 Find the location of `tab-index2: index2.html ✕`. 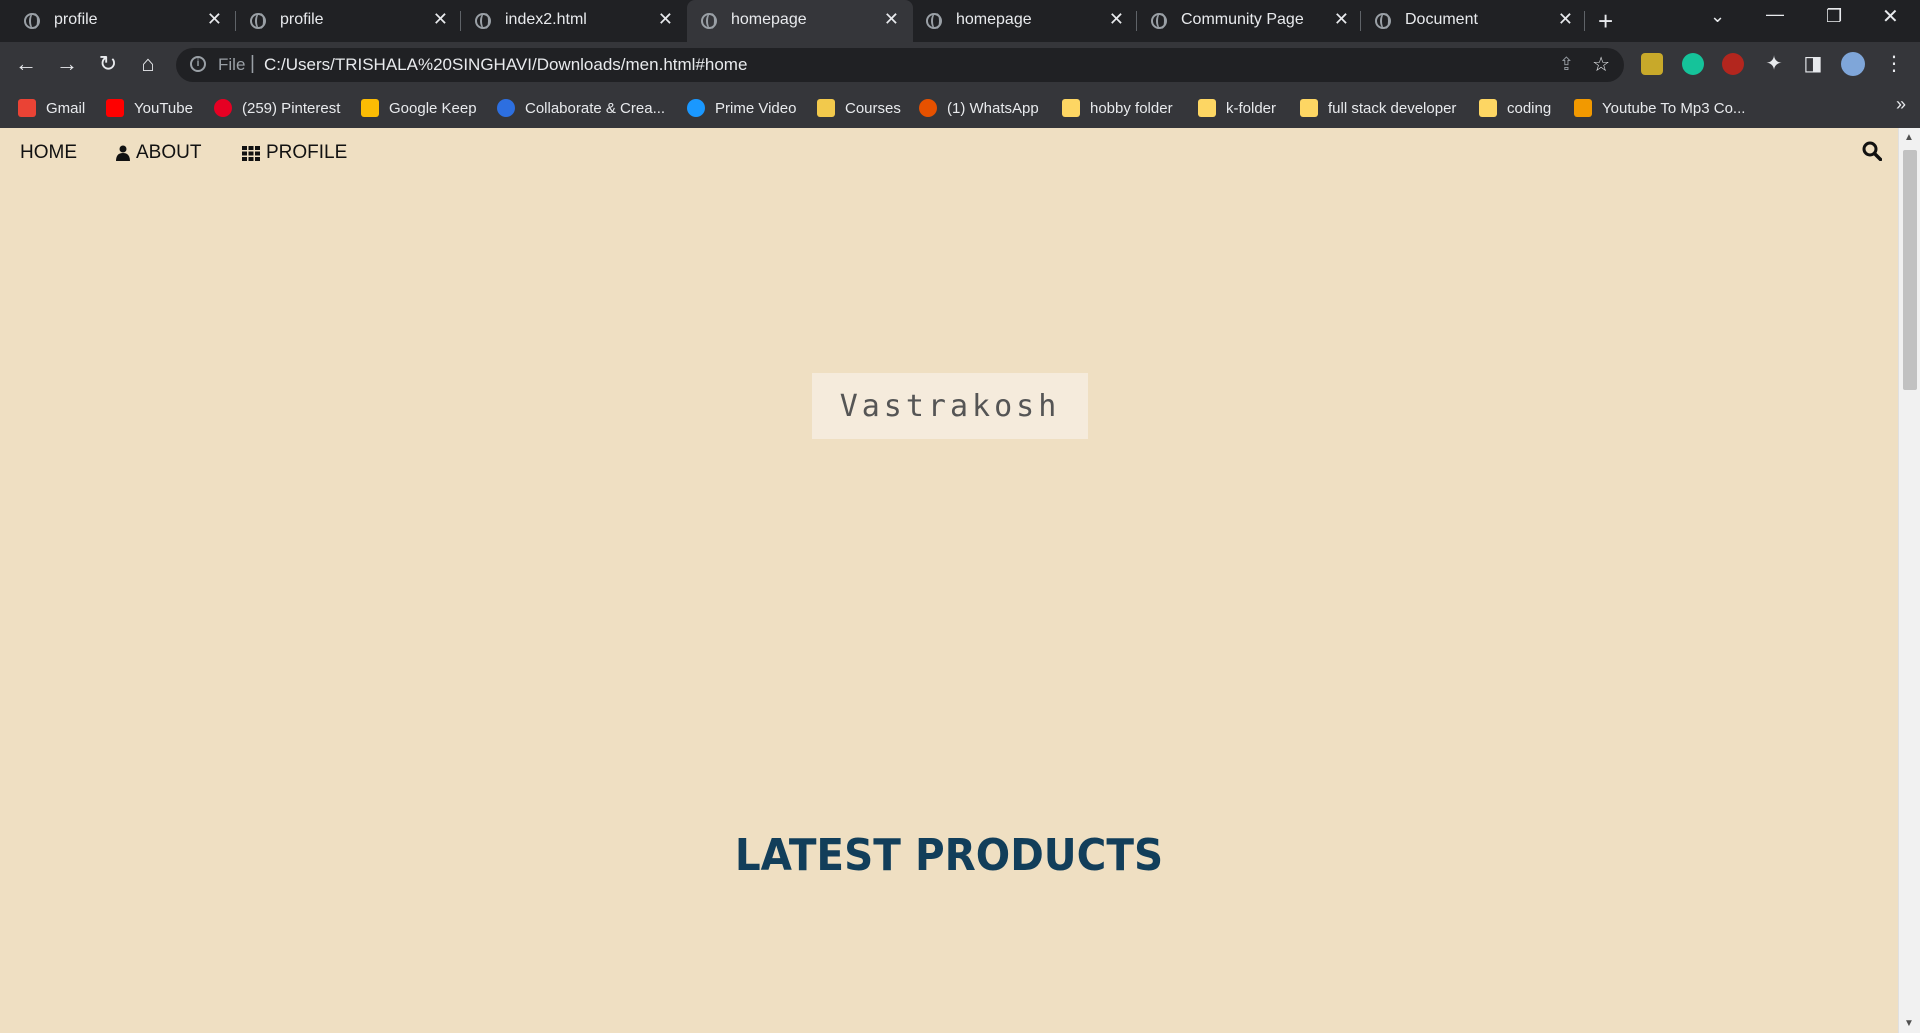

tab-index2: index2.html ✕ is located at coordinates (574, 21).